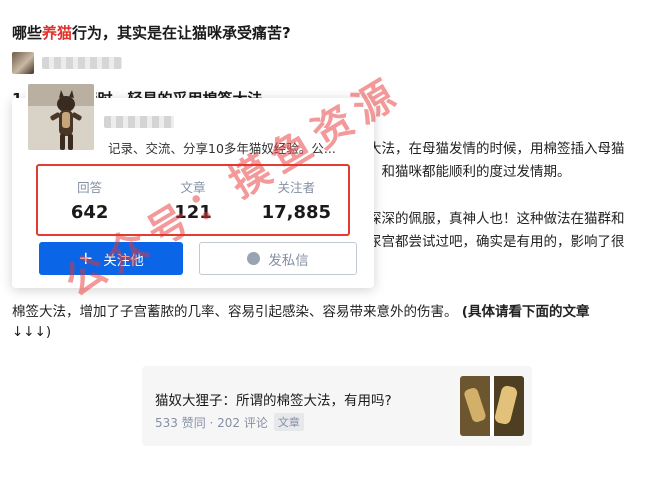  Describe the element at coordinates (496, 242) in the screenshot. I see `paragraph-line-4: 尿宫都尝试过吧，确实是有用的，影响了很` at that location.